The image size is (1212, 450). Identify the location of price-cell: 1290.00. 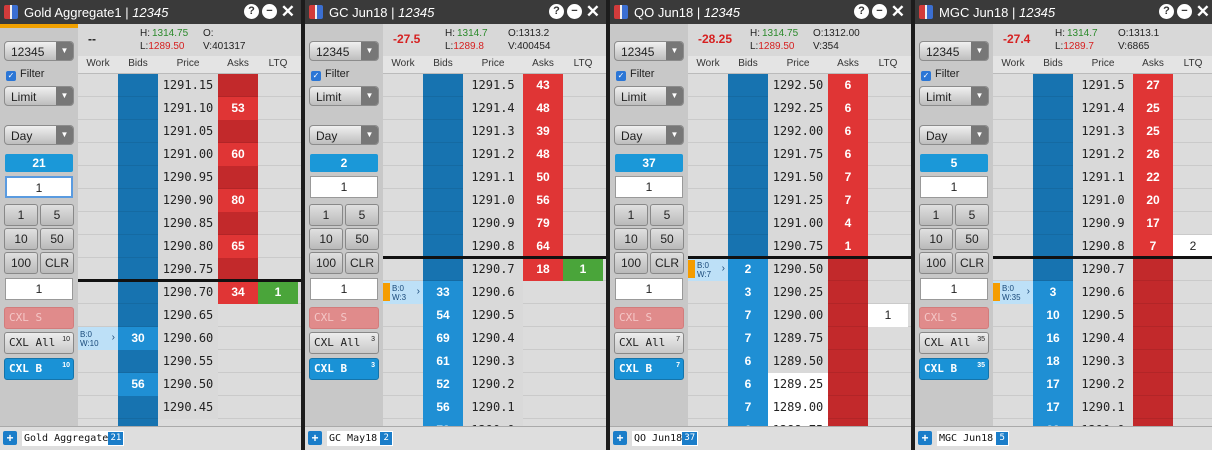
(798, 315).